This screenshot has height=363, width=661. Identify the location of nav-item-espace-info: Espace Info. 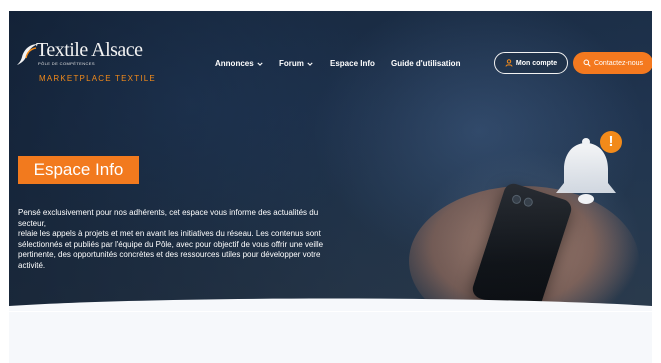
(352, 63).